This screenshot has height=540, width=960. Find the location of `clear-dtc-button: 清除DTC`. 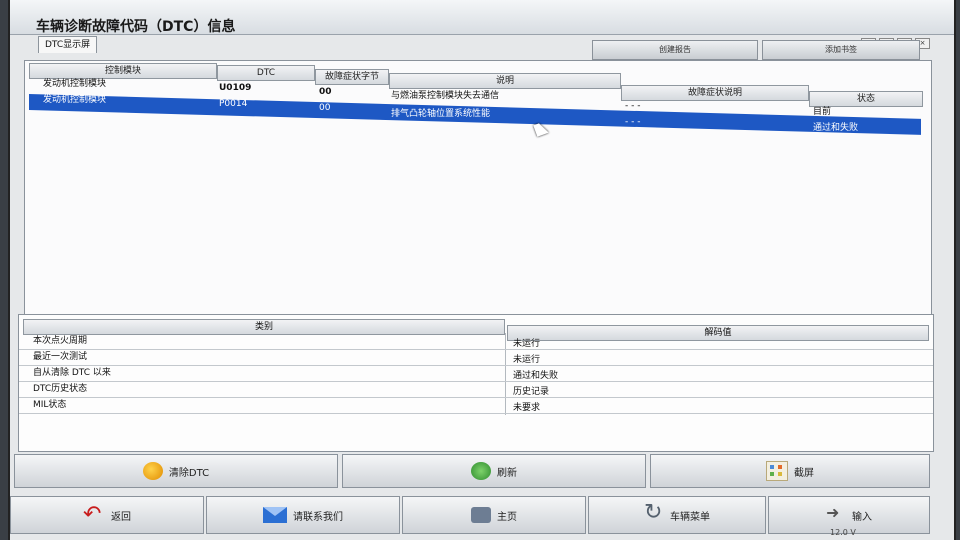

clear-dtc-button: 清除DTC is located at coordinates (176, 471).